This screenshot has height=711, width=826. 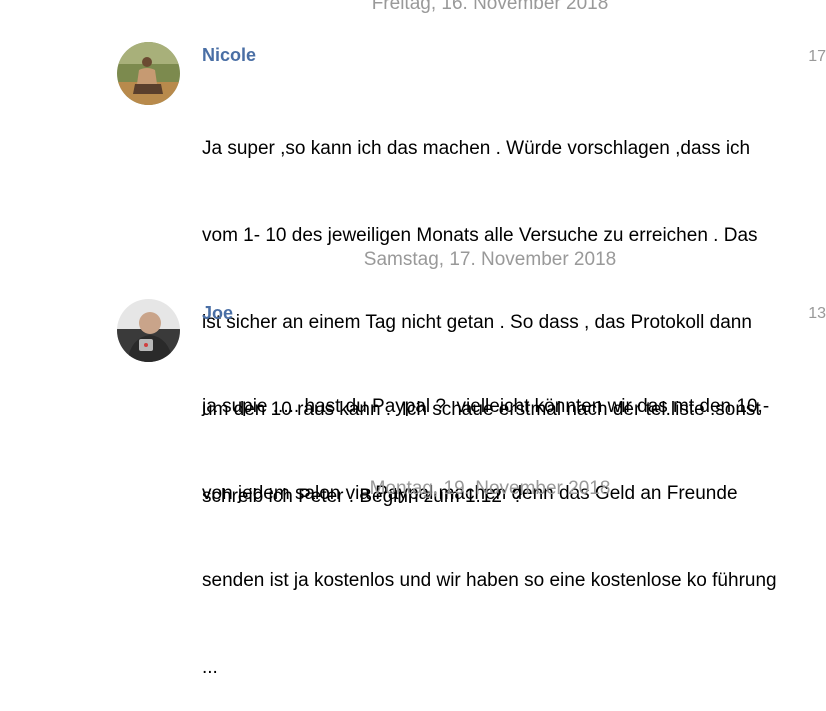 What do you see at coordinates (490, 7) in the screenshot?
I see `date-separator: Freitag, 16. November 2018` at bounding box center [490, 7].